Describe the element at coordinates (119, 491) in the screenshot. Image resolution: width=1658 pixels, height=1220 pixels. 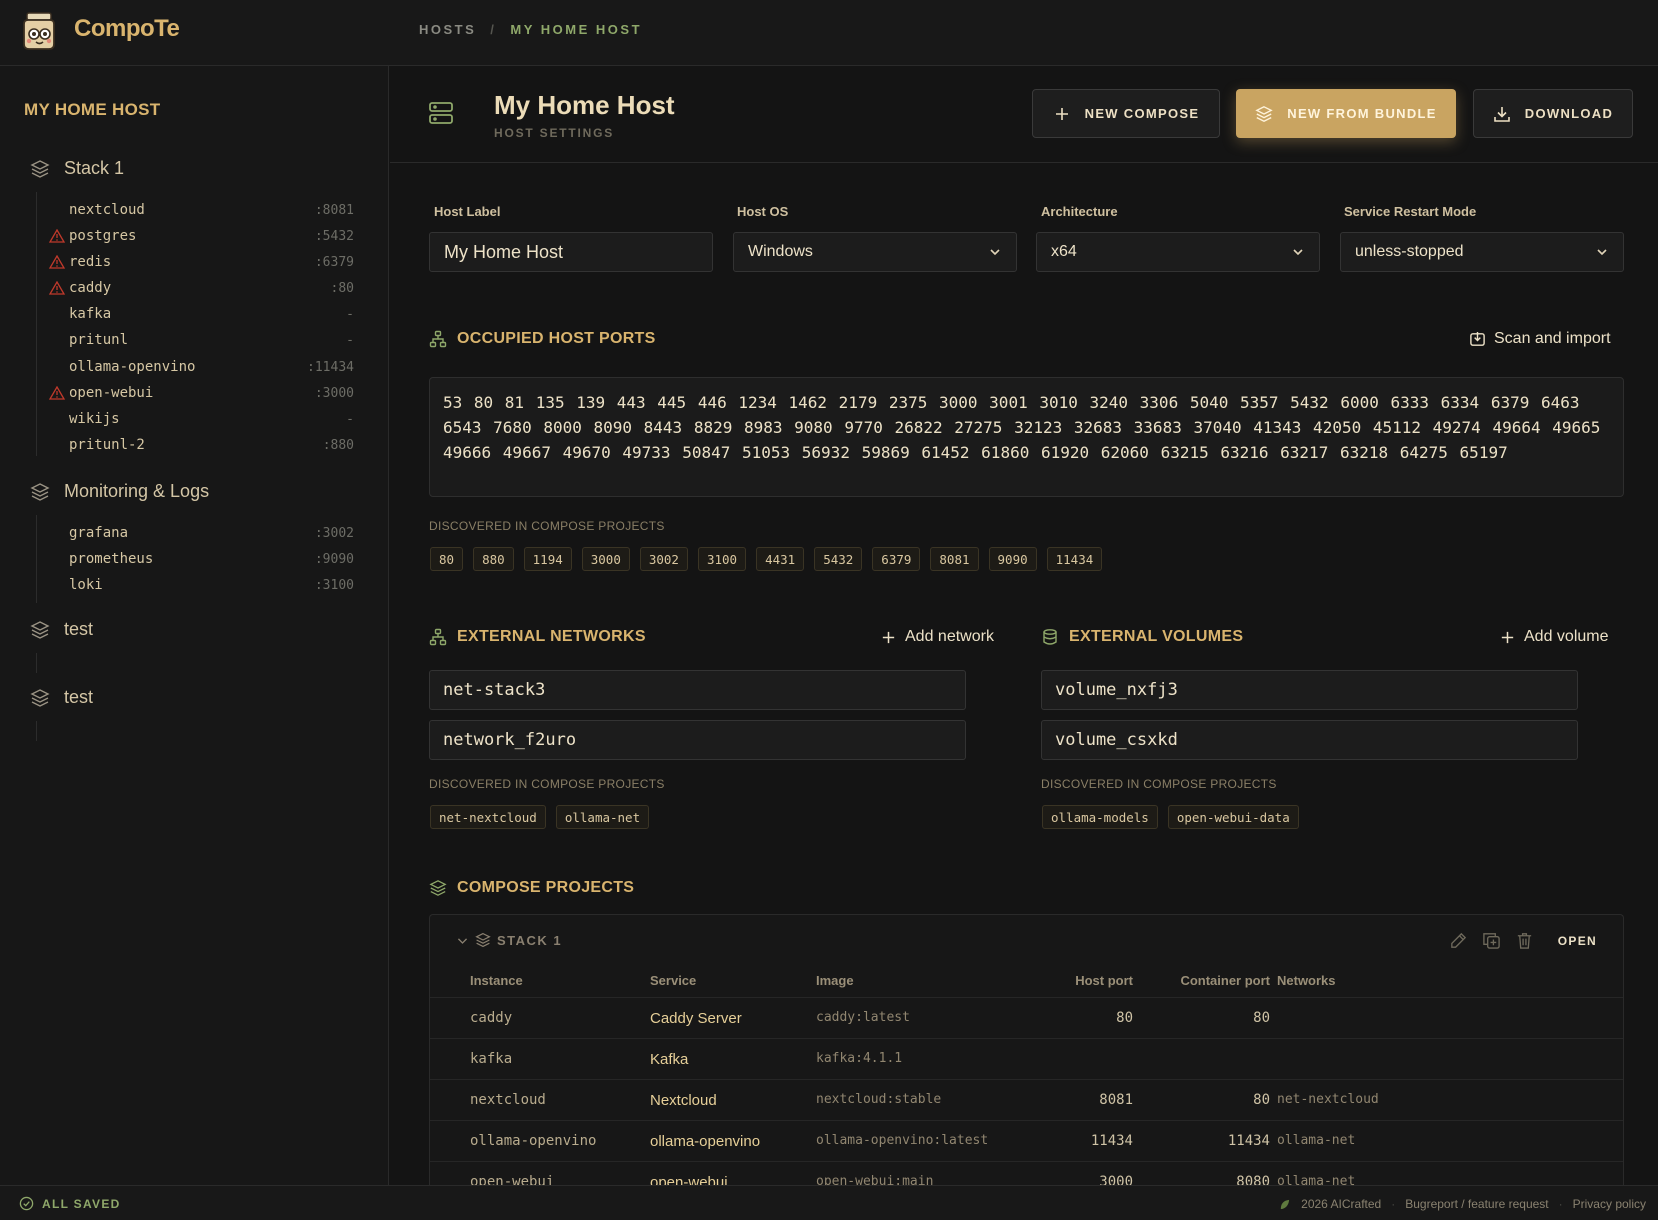
I see `sidebar-group-monitoring-logs: Monitoring & Logs` at that location.